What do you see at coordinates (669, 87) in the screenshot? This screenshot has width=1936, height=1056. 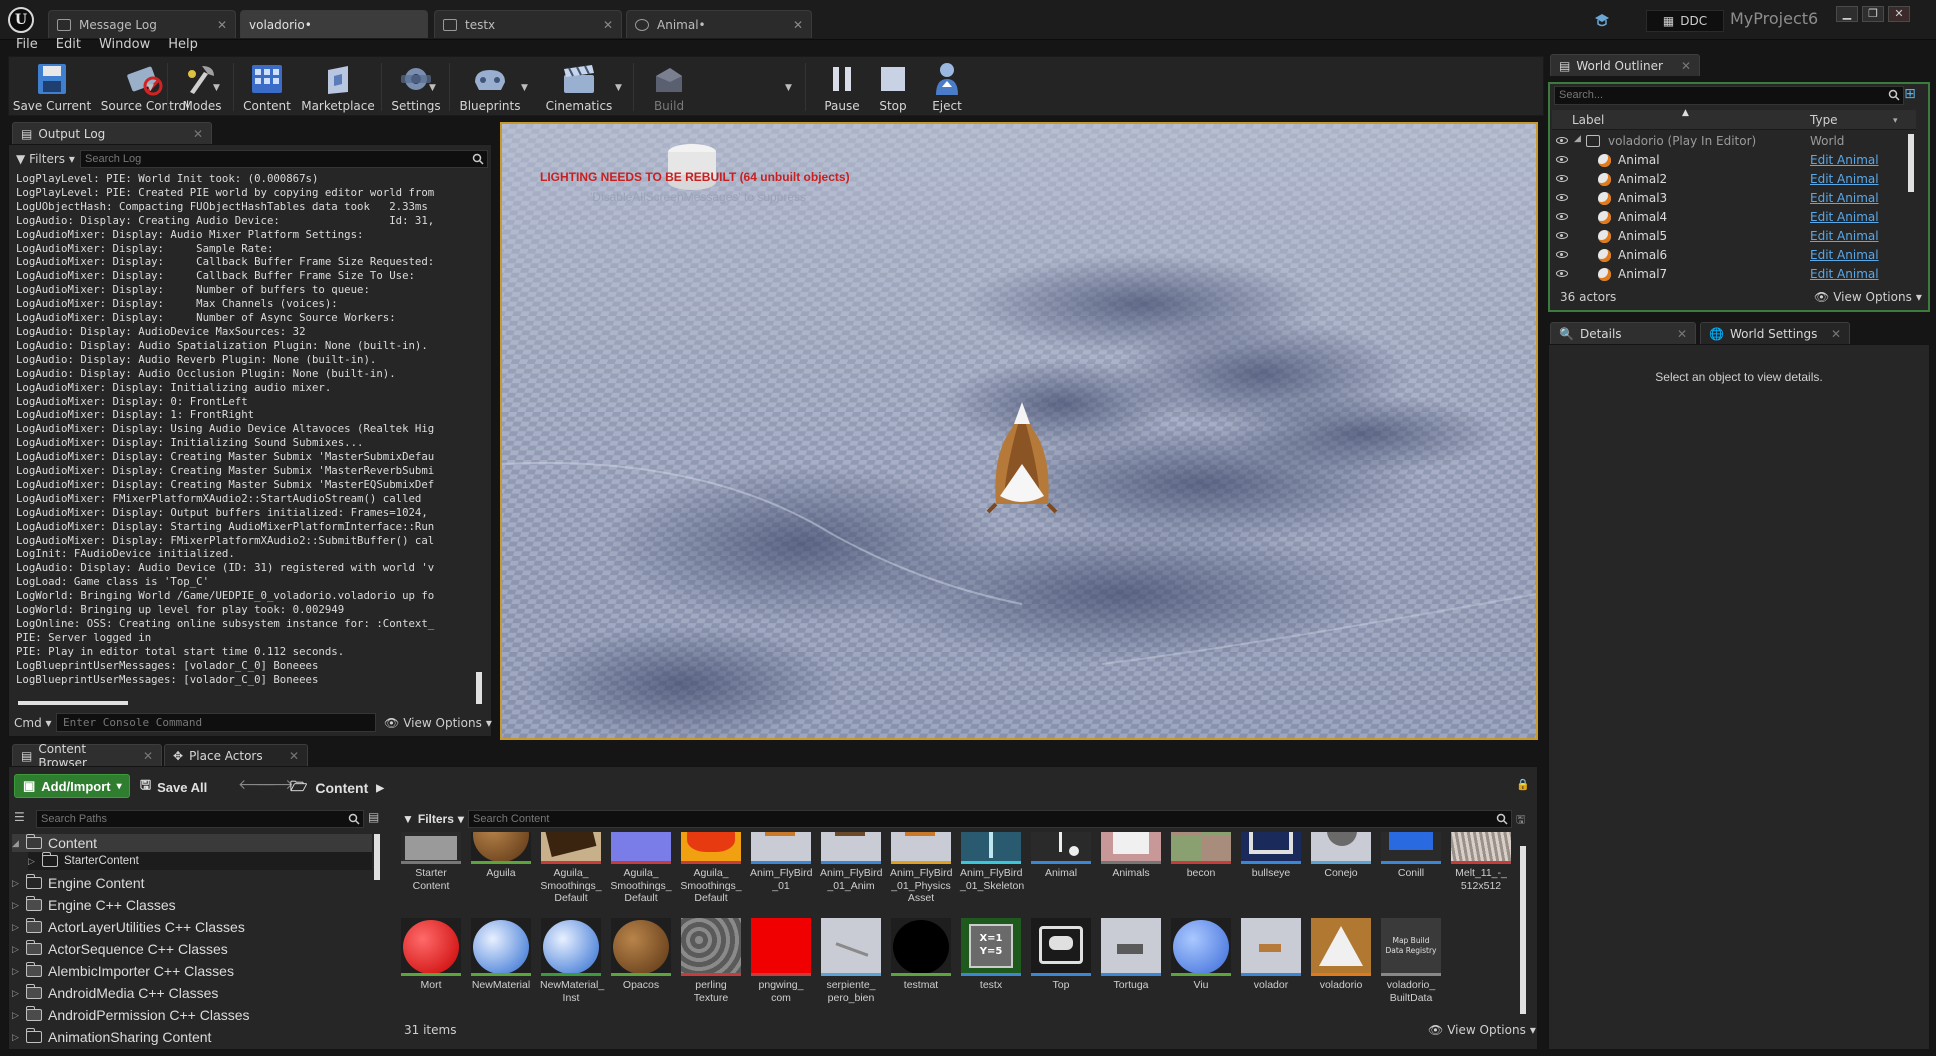 I see `build-button: Build` at bounding box center [669, 87].